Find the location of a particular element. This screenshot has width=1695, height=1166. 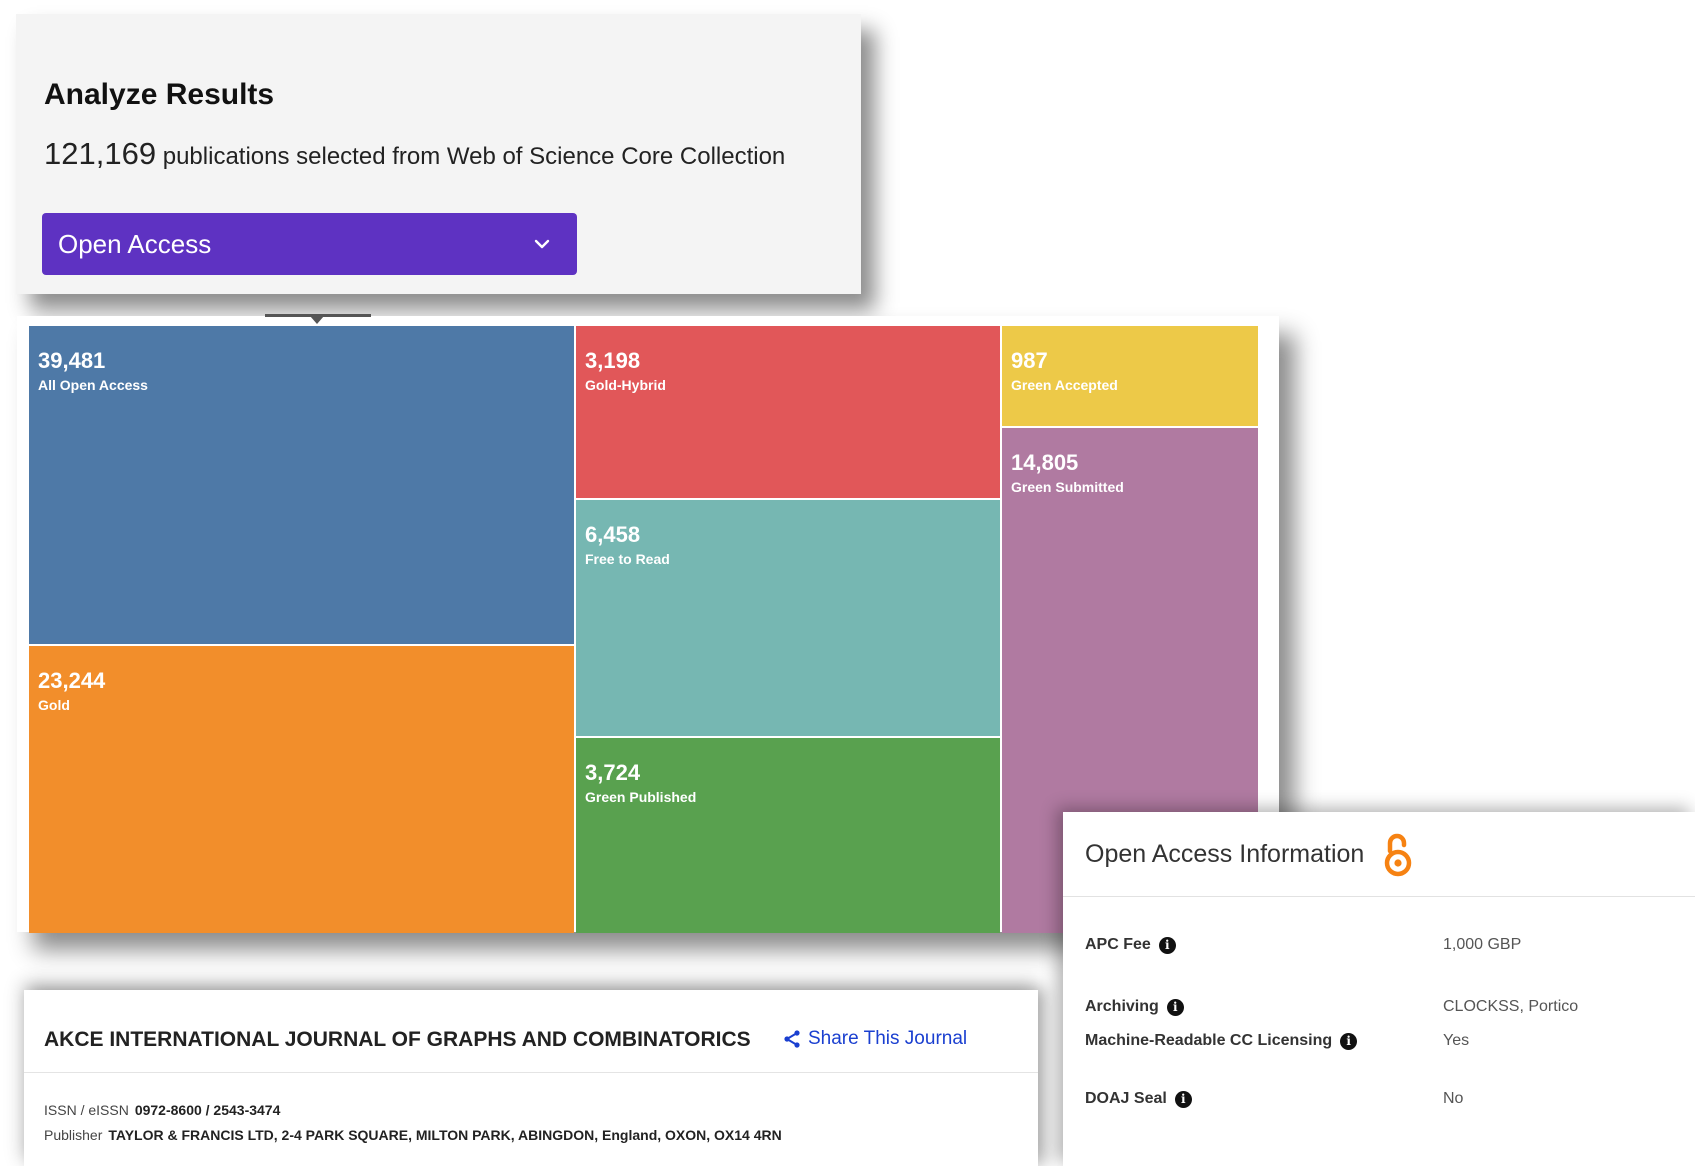

tile-value: 39,481 is located at coordinates (72, 360).